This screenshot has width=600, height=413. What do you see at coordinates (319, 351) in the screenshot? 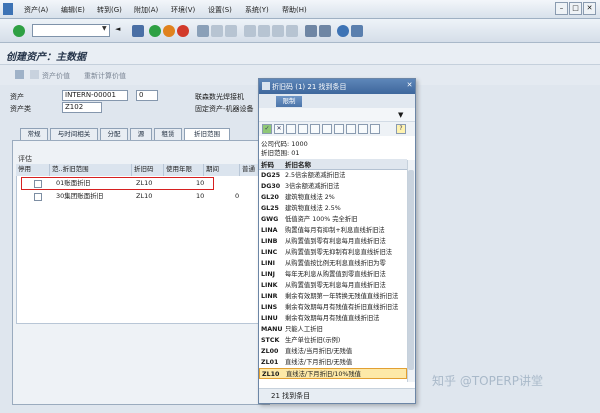
I see `list-item-name: 直线法/当月折旧/无残值` at bounding box center [319, 351].